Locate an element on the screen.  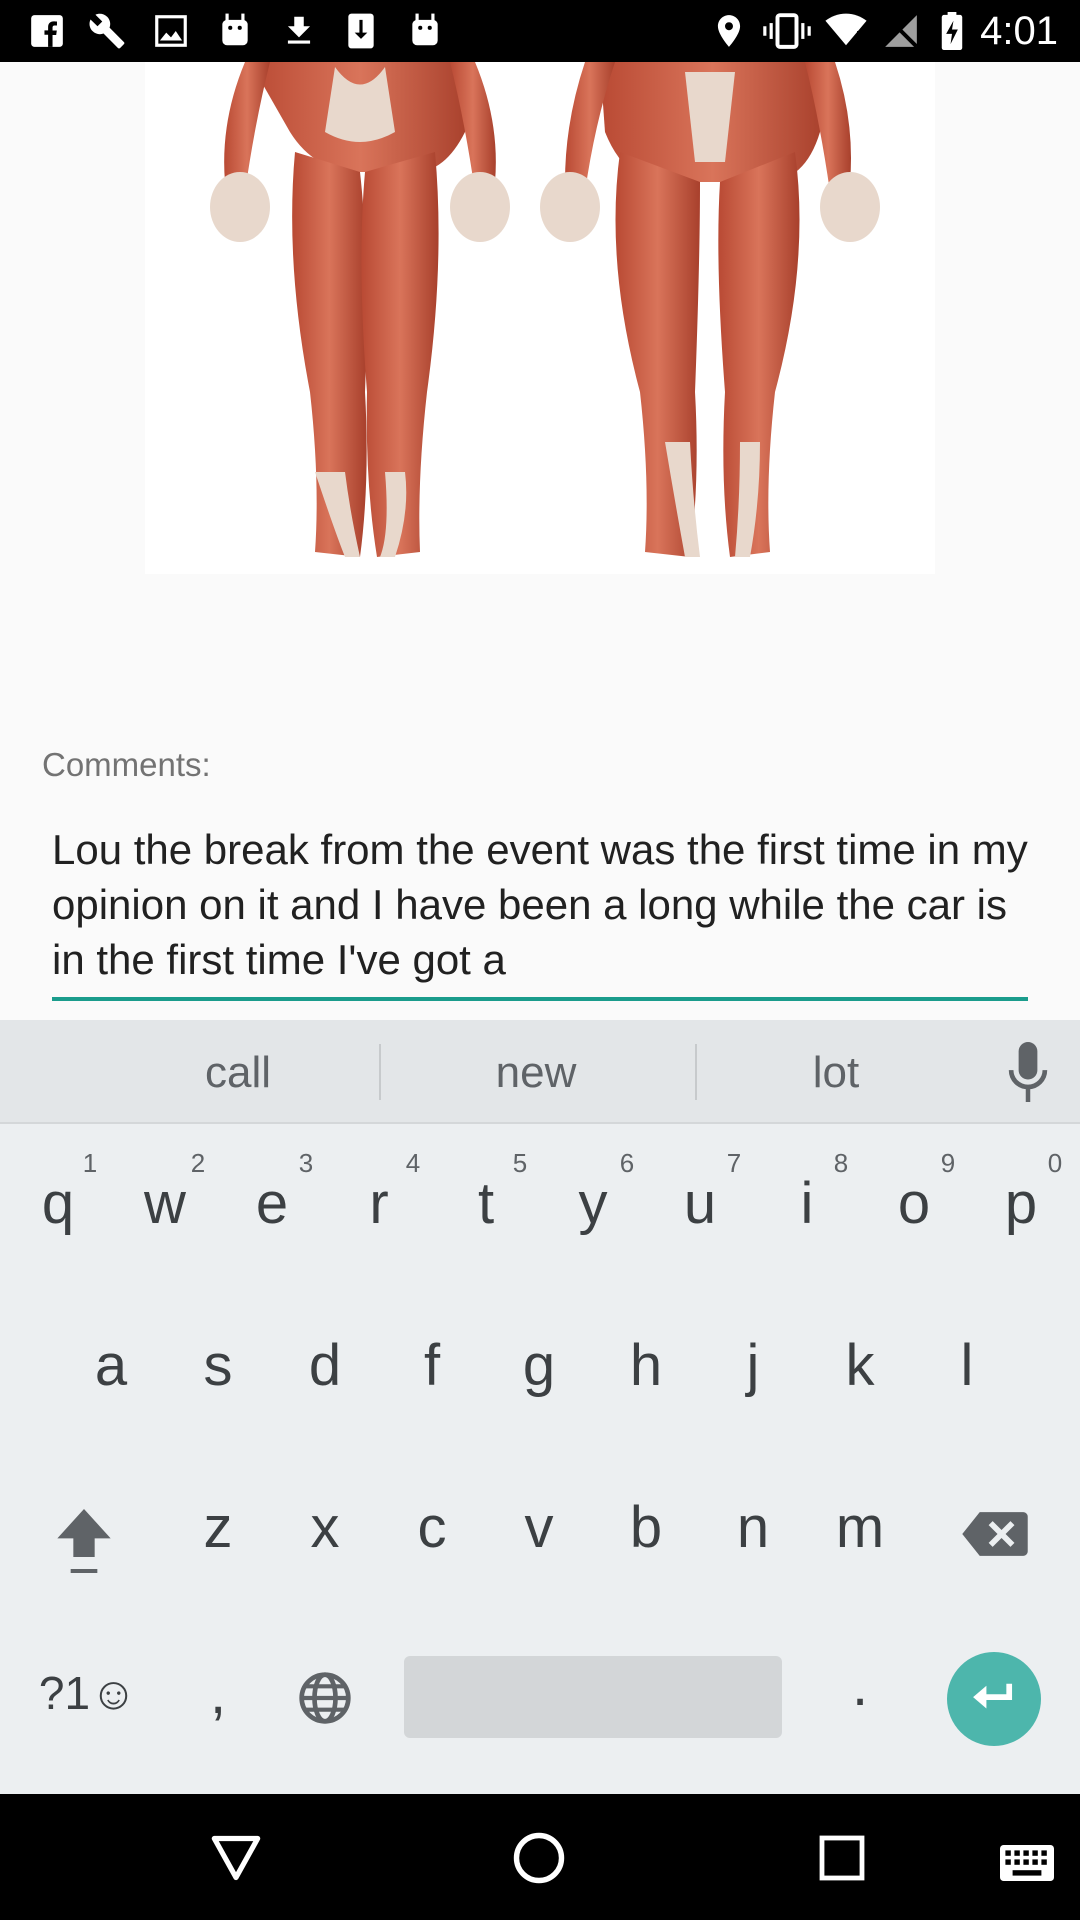
key-i: i is located at coordinates (807, 1203).